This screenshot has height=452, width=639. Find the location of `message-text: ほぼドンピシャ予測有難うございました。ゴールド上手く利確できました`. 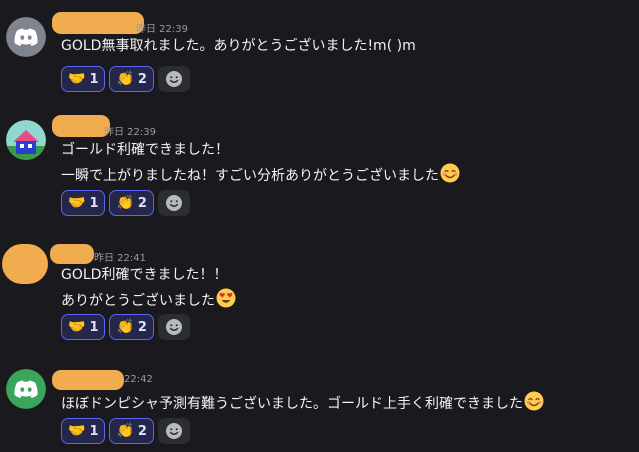

message-text: ほぼドンピシャ予測有難うございました。ゴールド上手く利確できました is located at coordinates (302, 402).